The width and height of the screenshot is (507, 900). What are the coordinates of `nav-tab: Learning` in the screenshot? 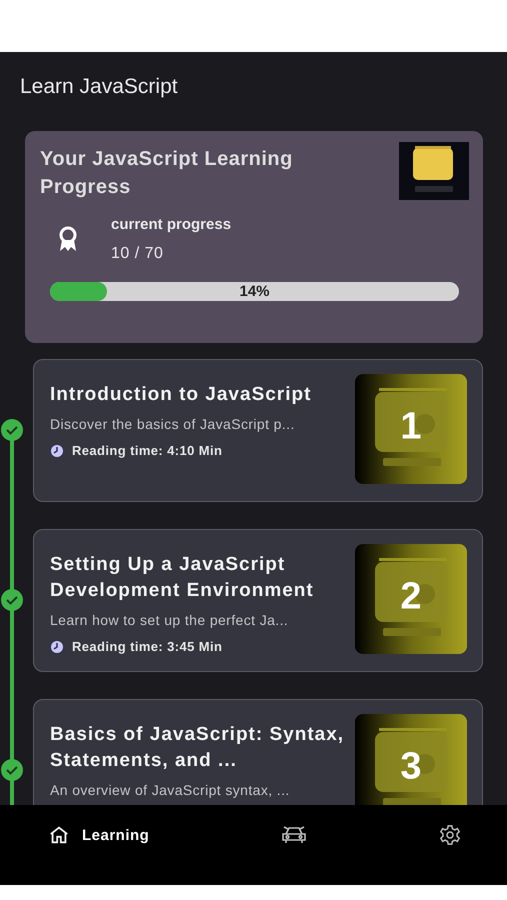 It's located at (99, 835).